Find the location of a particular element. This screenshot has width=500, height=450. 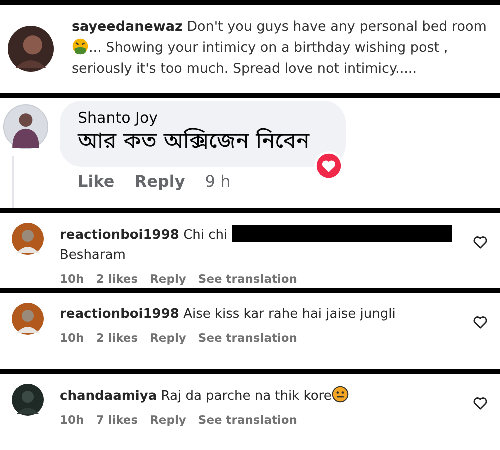

action-link: Like is located at coordinates (96, 181).